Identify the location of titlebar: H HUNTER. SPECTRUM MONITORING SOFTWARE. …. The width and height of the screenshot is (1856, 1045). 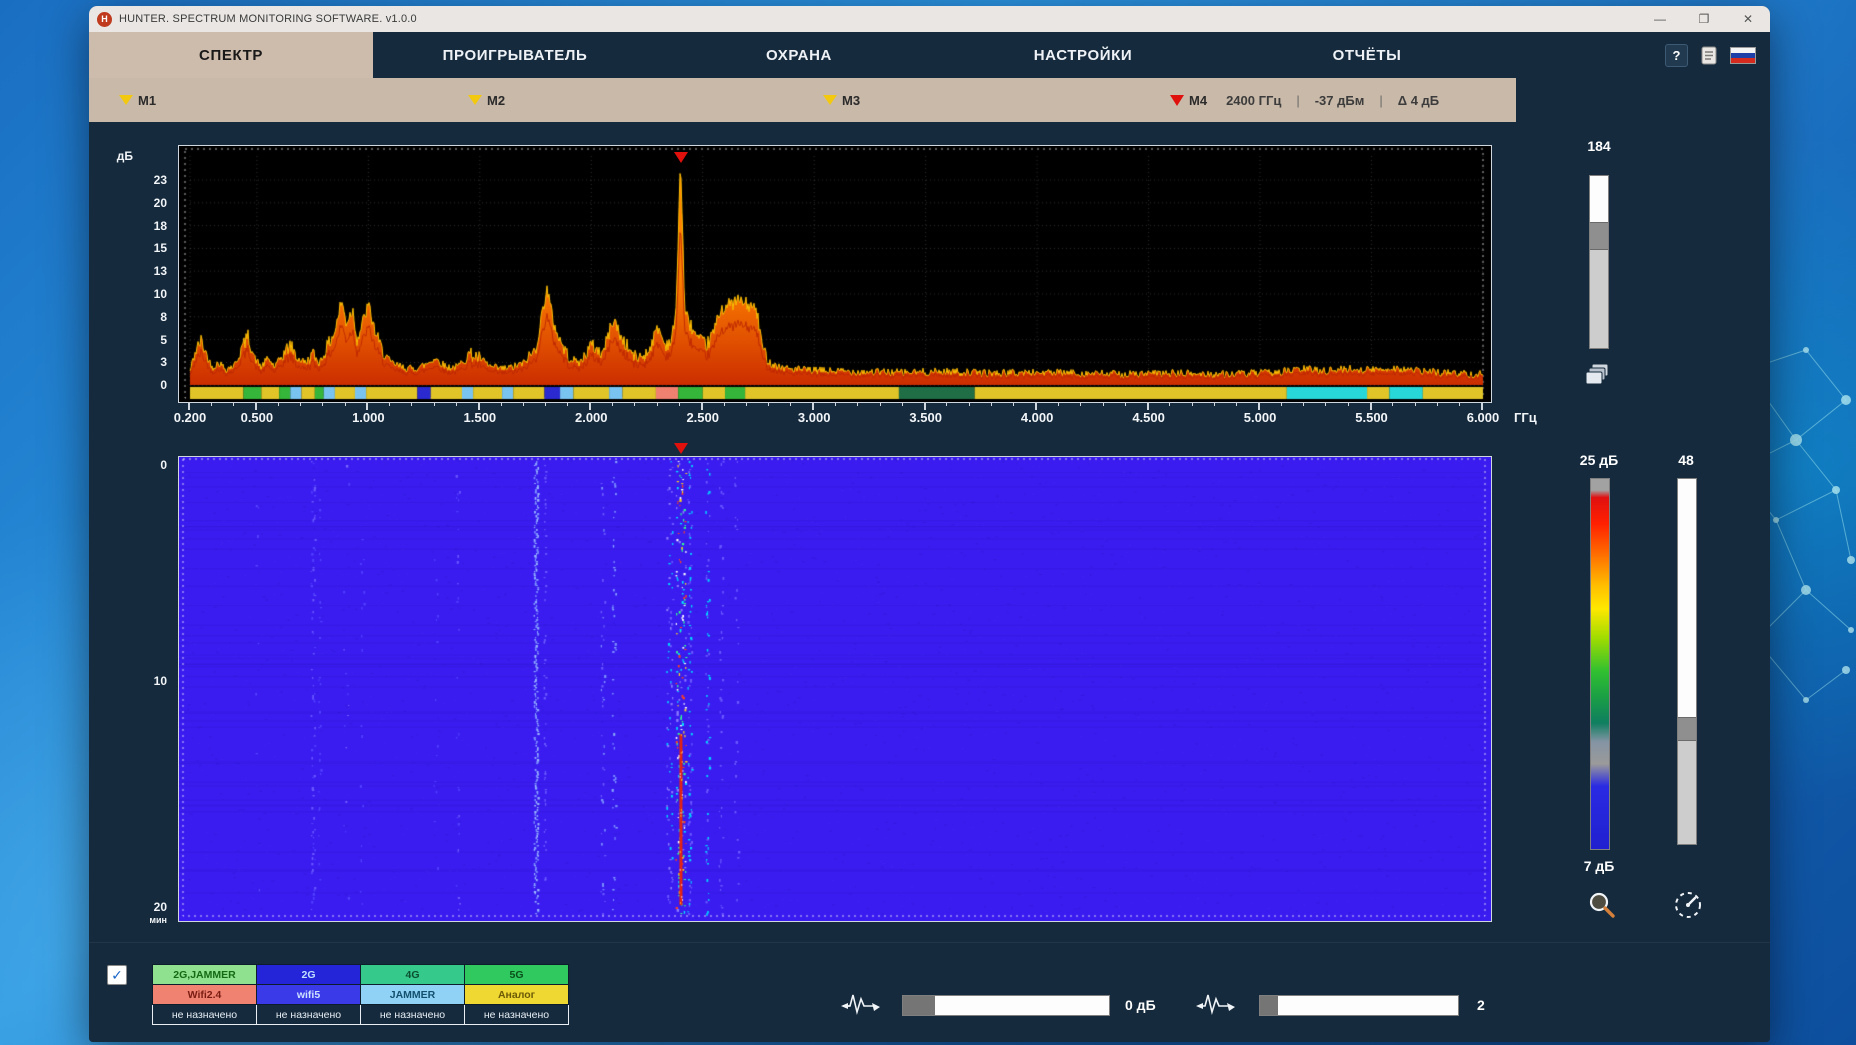
(929, 19).